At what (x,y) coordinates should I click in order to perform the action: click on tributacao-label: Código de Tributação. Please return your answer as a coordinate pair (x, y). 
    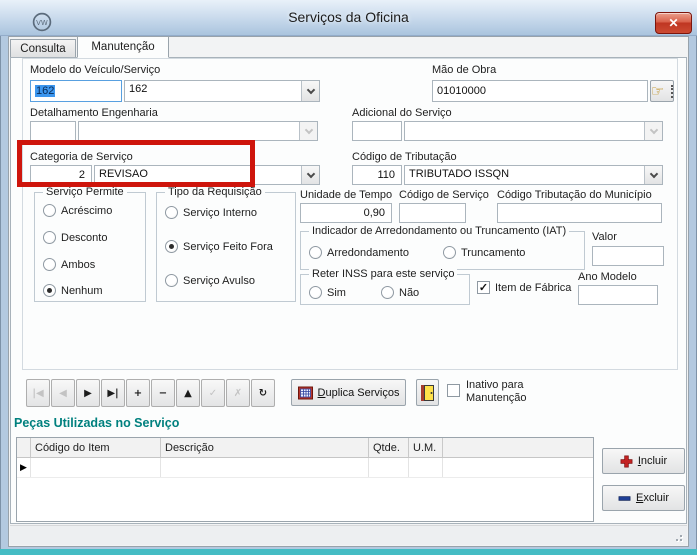
    Looking at the image, I should click on (404, 157).